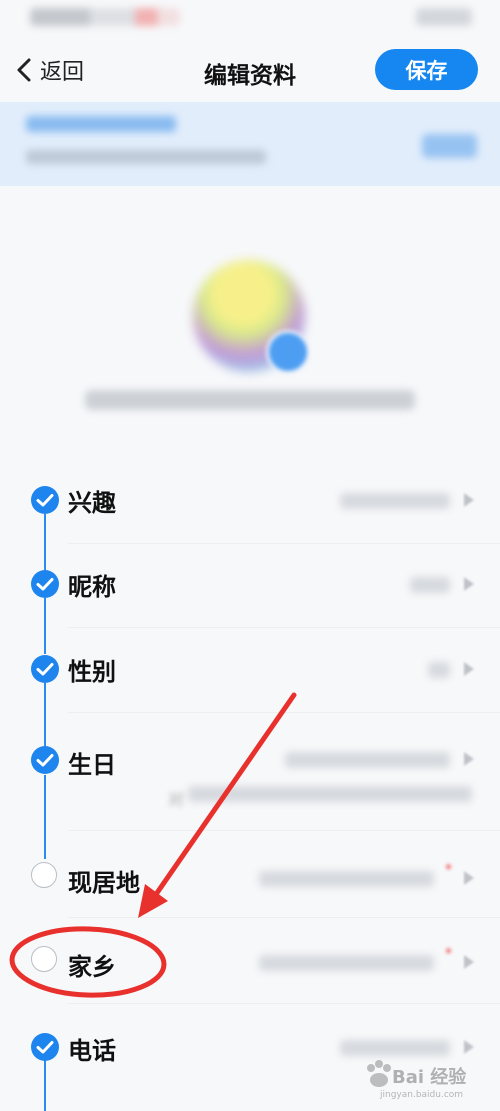 This screenshot has width=500, height=1111. Describe the element at coordinates (330, 794) in the screenshot. I see `birthday-hint-text` at that location.